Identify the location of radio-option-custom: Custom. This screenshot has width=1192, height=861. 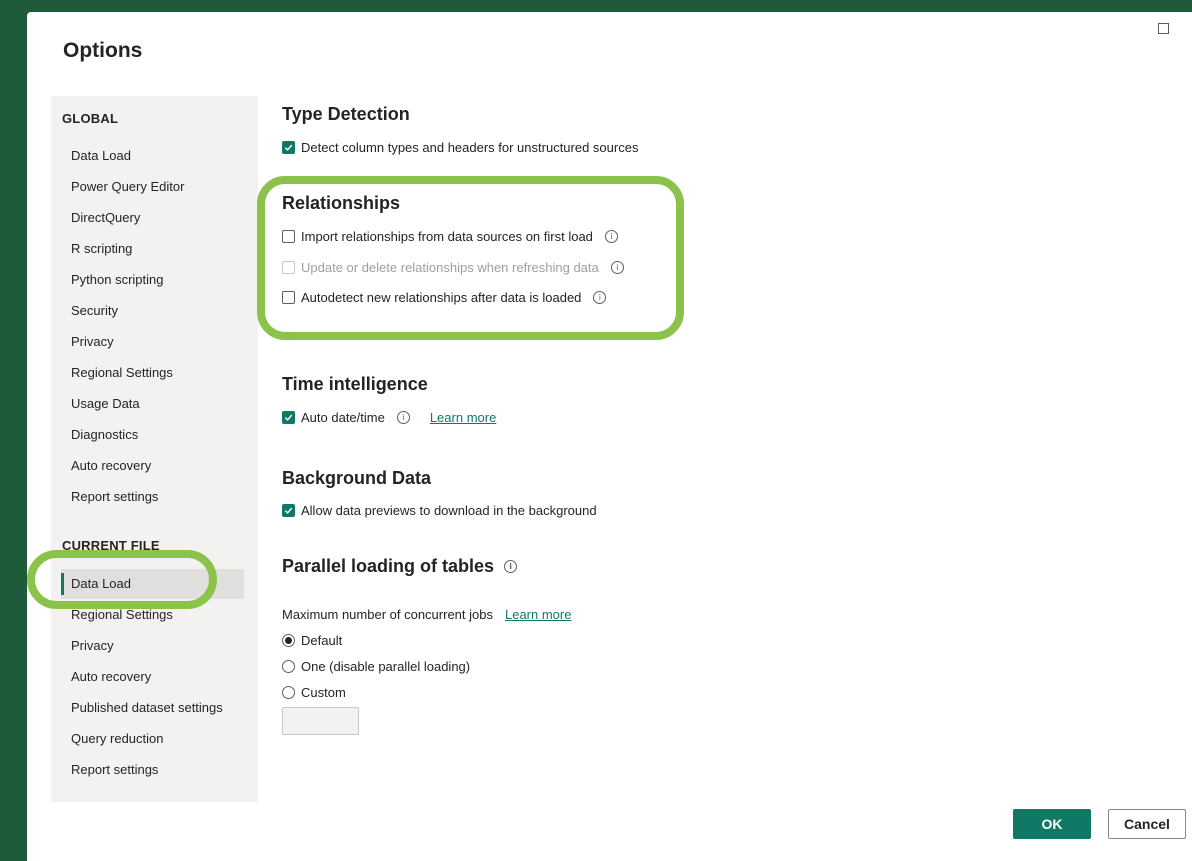
(314, 692).